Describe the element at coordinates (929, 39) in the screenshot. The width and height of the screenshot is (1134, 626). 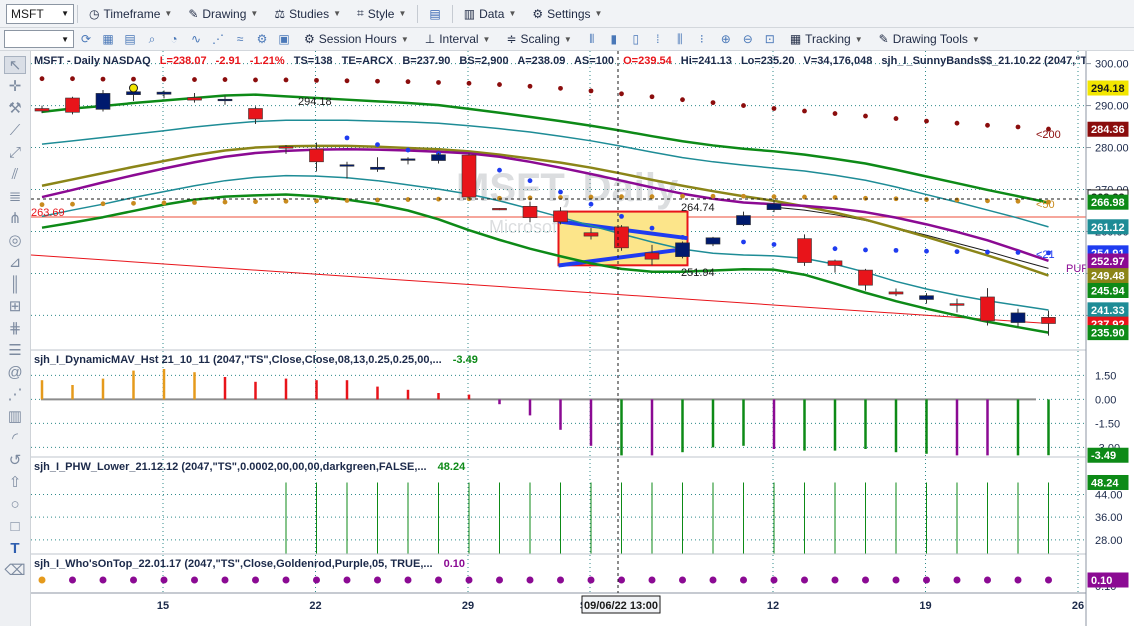
I see `drawing-tools-button: ✎ Drawing Tools ▼` at that location.